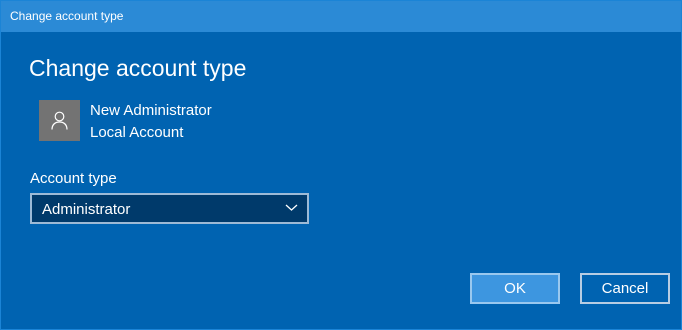  I want to click on dialog-heading: Change account type, so click(138, 68).